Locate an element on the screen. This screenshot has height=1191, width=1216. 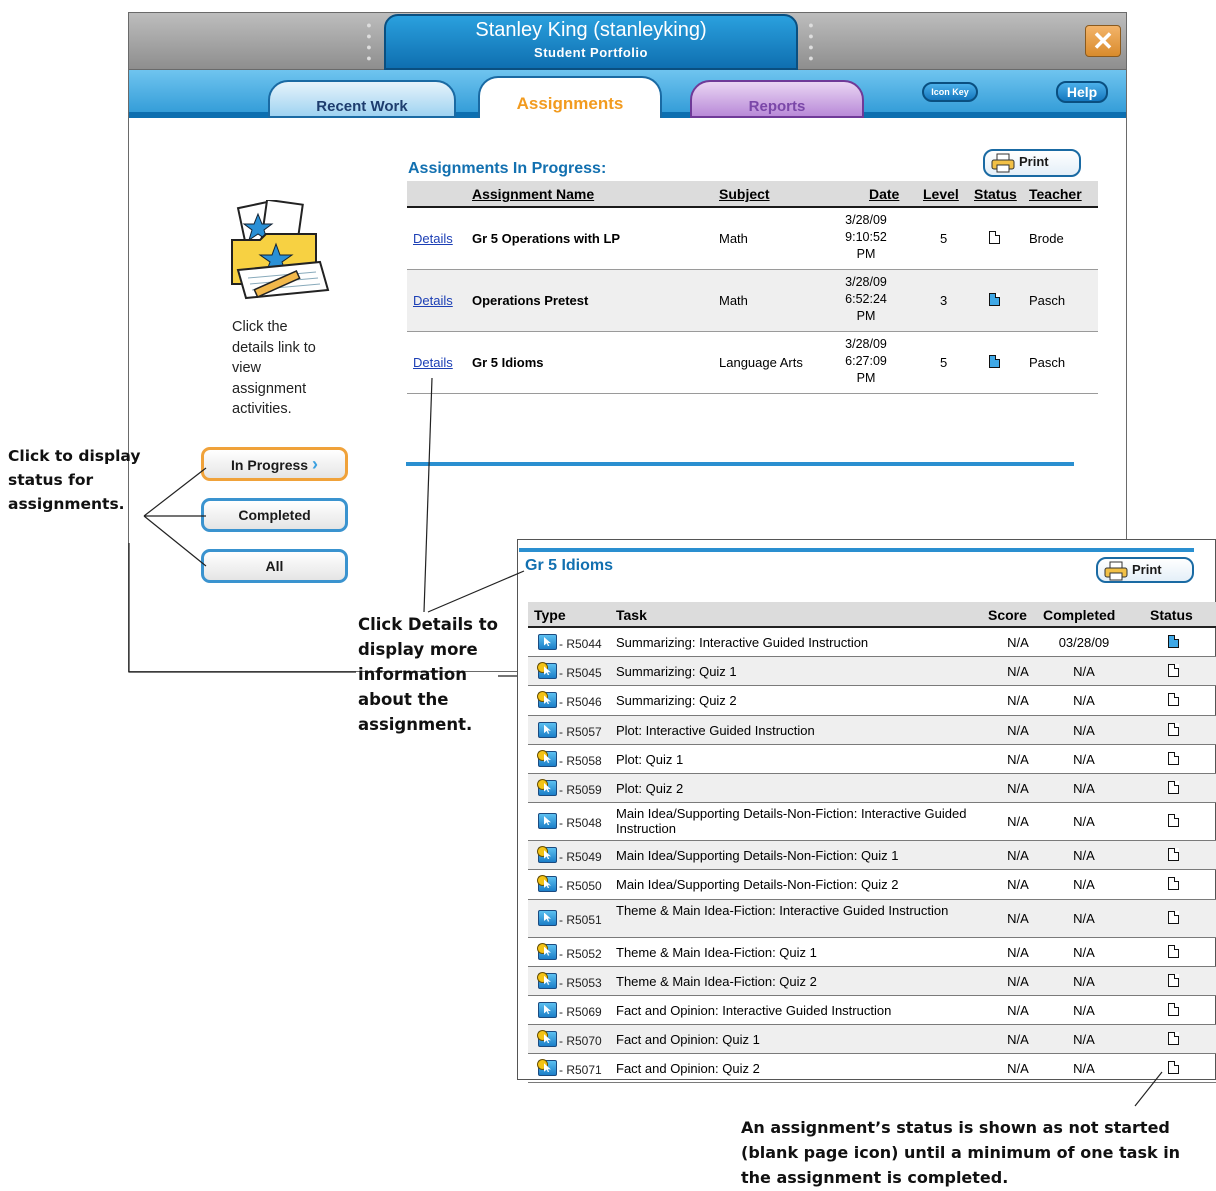
task-code: - R5071 is located at coordinates (580, 1070).